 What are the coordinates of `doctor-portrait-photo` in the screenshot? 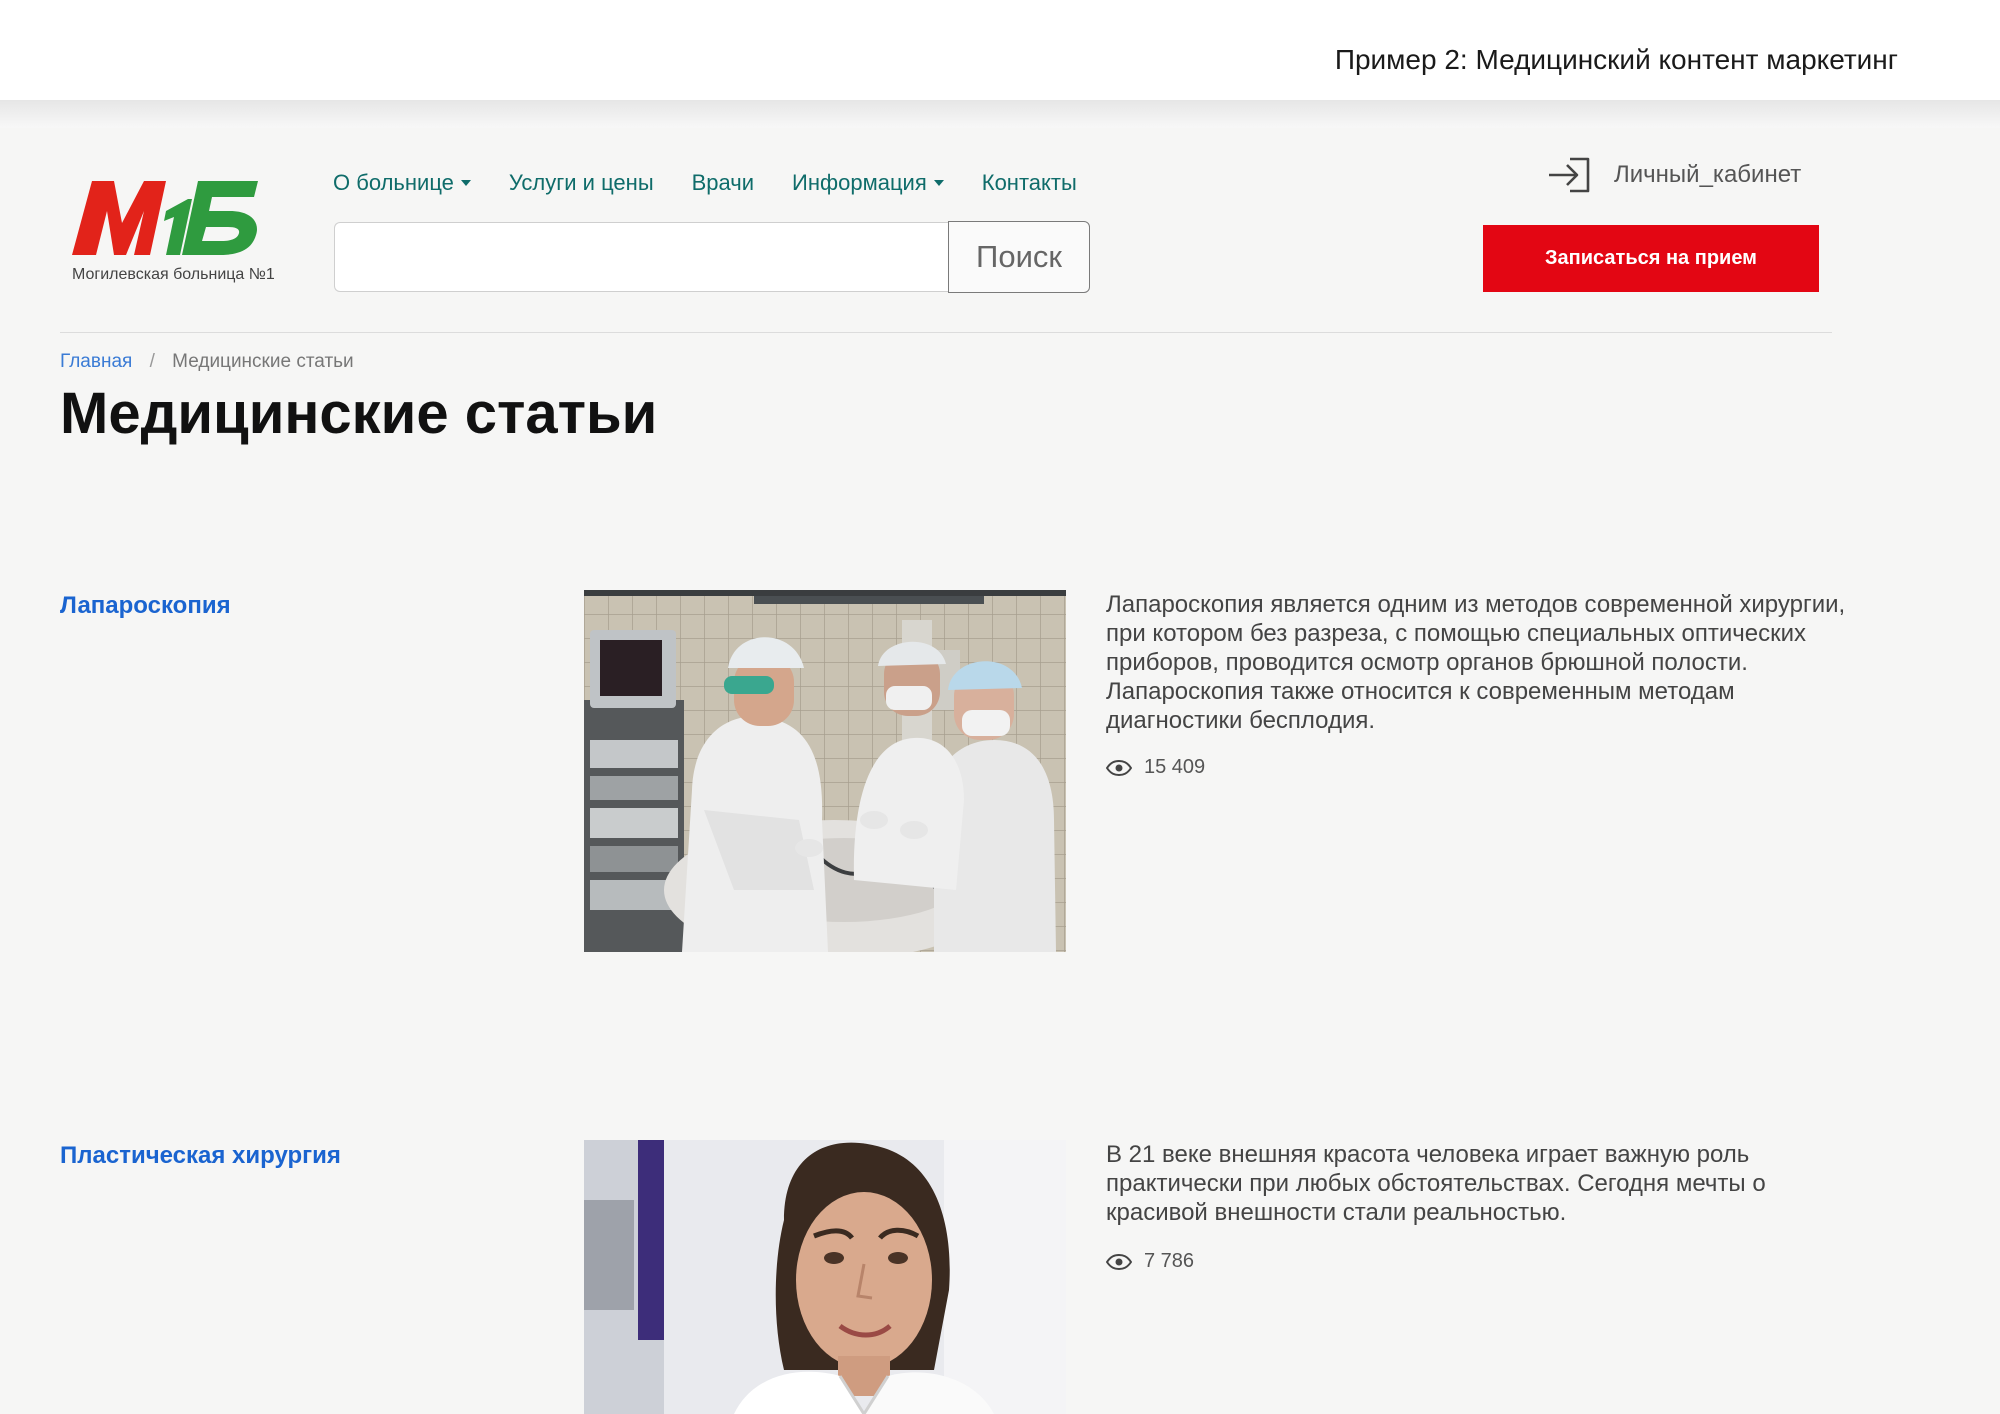 It's located at (825, 1277).